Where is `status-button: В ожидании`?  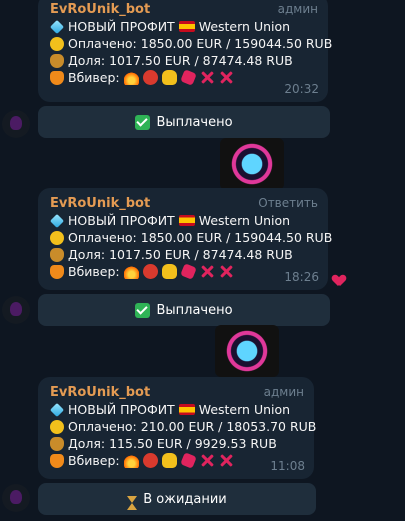 status-button: В ожидании is located at coordinates (177, 499).